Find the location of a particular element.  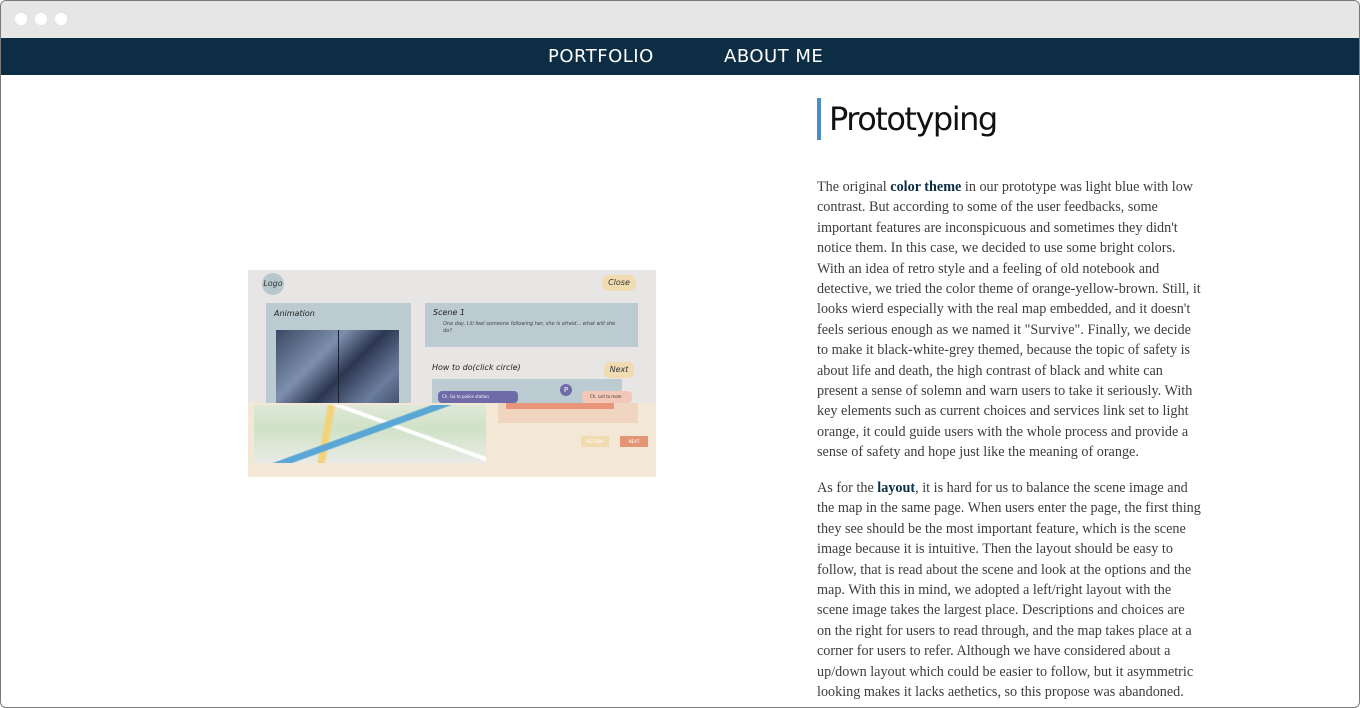

keyword-layout: layout is located at coordinates (896, 488).